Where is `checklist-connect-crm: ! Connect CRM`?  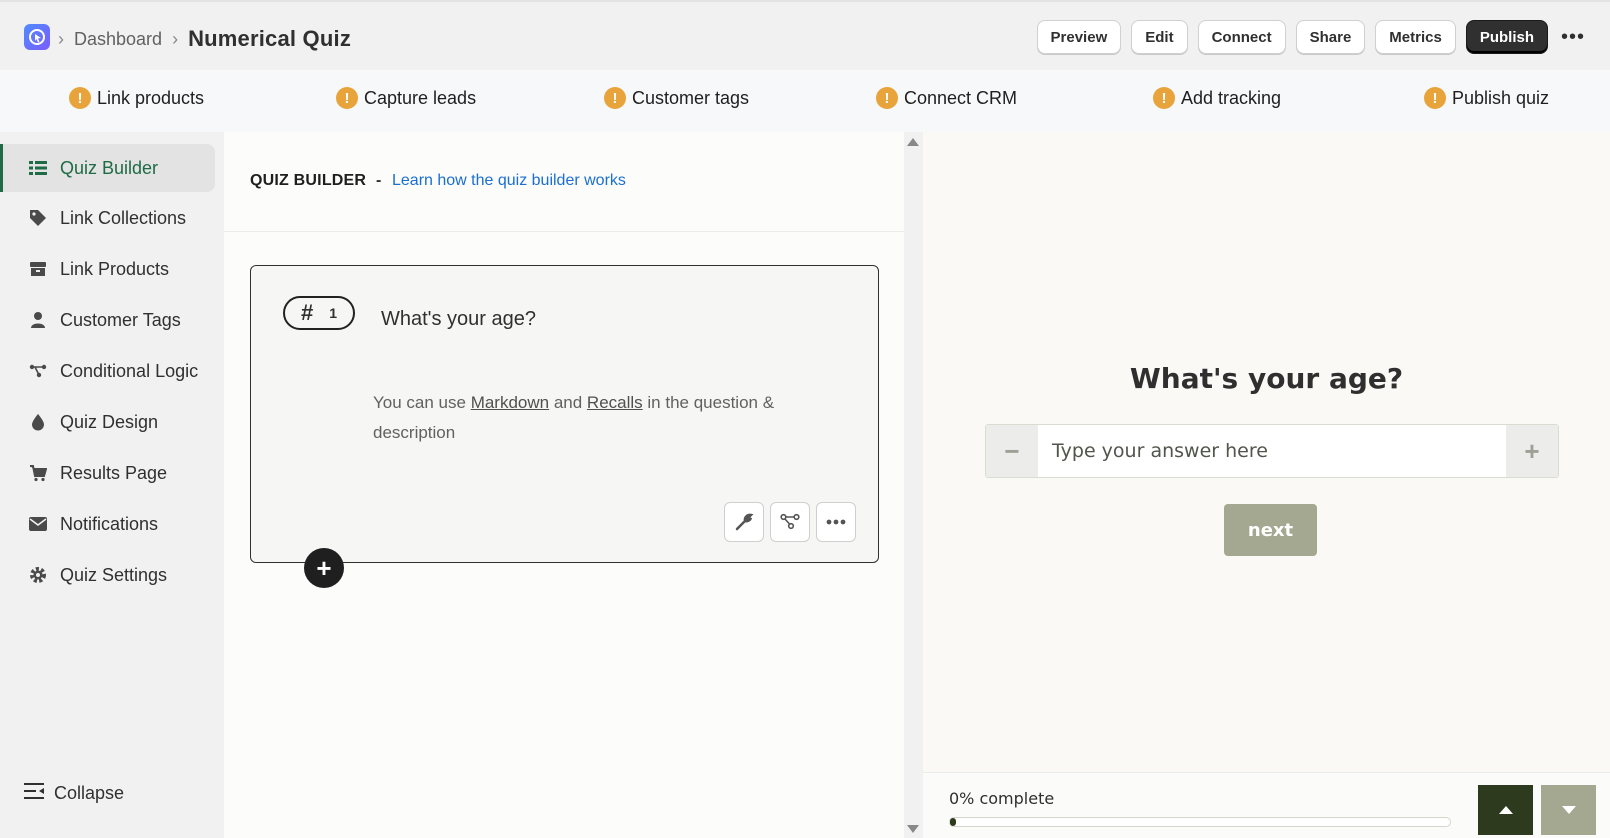 checklist-connect-crm: ! Connect CRM is located at coordinates (946, 98).